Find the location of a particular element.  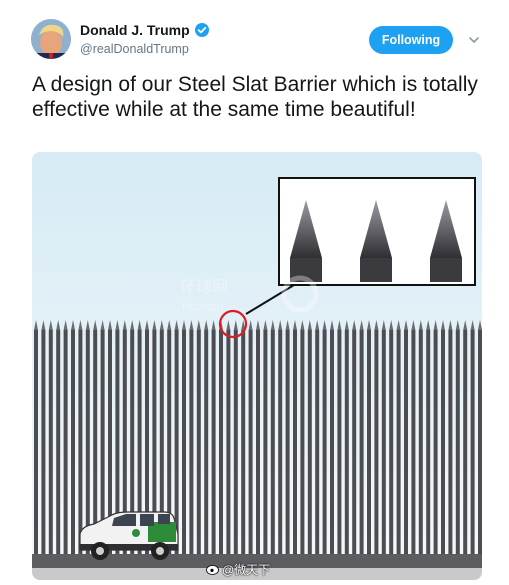

avatar is located at coordinates (51, 39).